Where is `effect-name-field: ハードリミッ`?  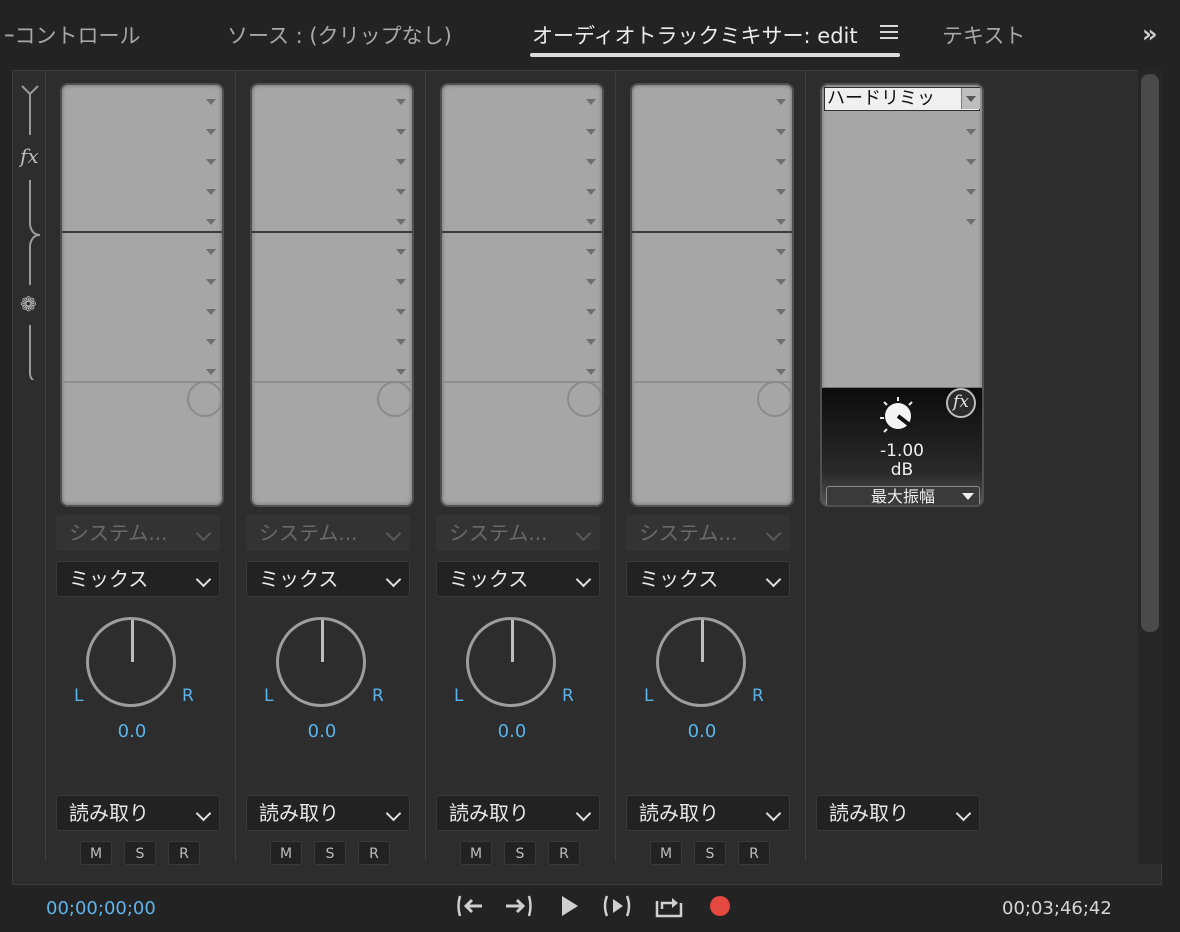
effect-name-field: ハードリミッ is located at coordinates (902, 99).